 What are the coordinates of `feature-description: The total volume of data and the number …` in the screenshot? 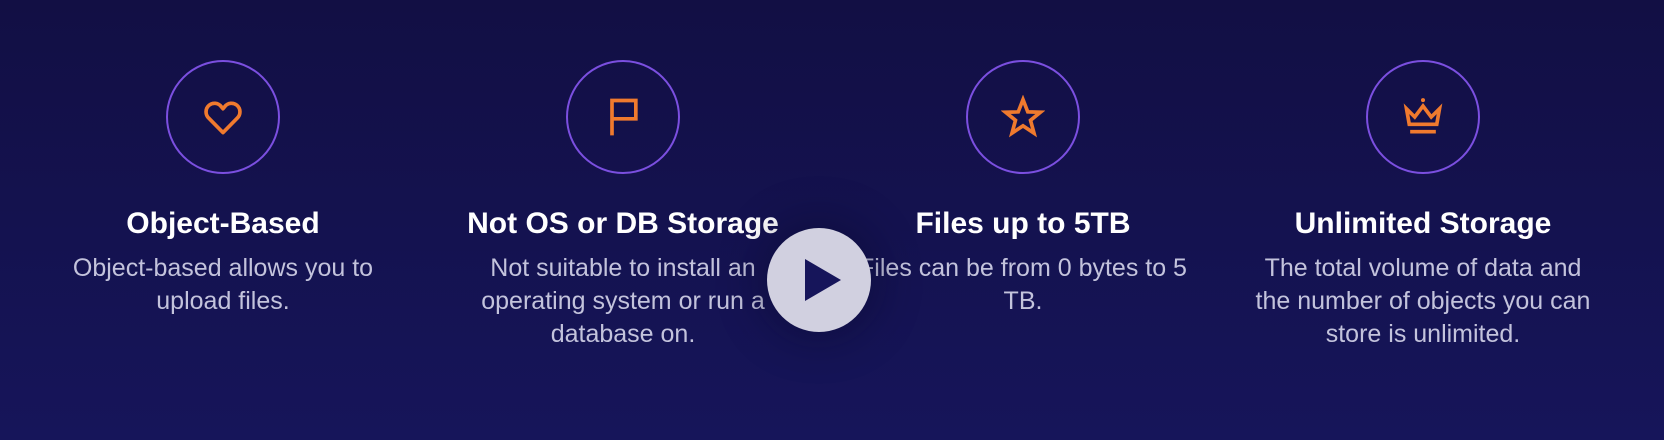 It's located at (1423, 301).